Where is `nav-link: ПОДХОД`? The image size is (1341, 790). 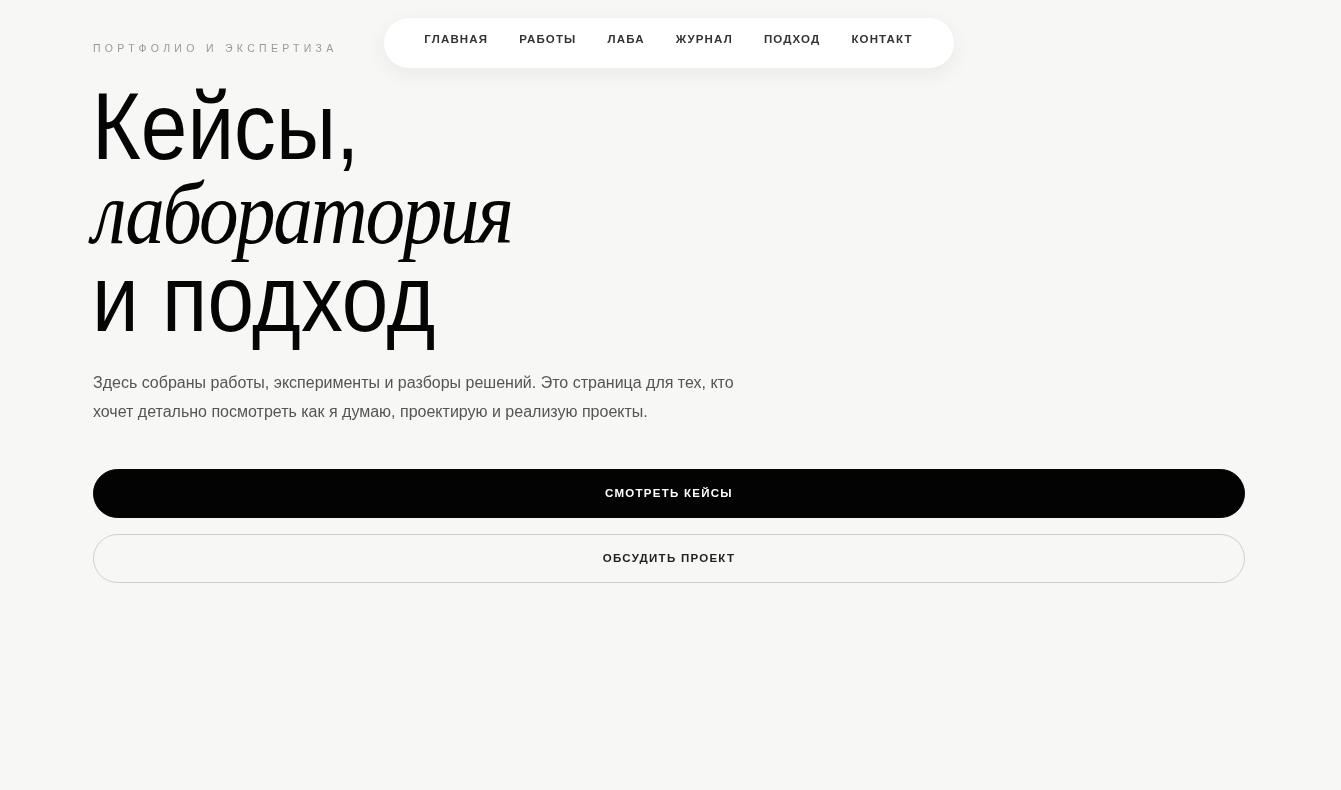
nav-link: ПОДХОД is located at coordinates (792, 43).